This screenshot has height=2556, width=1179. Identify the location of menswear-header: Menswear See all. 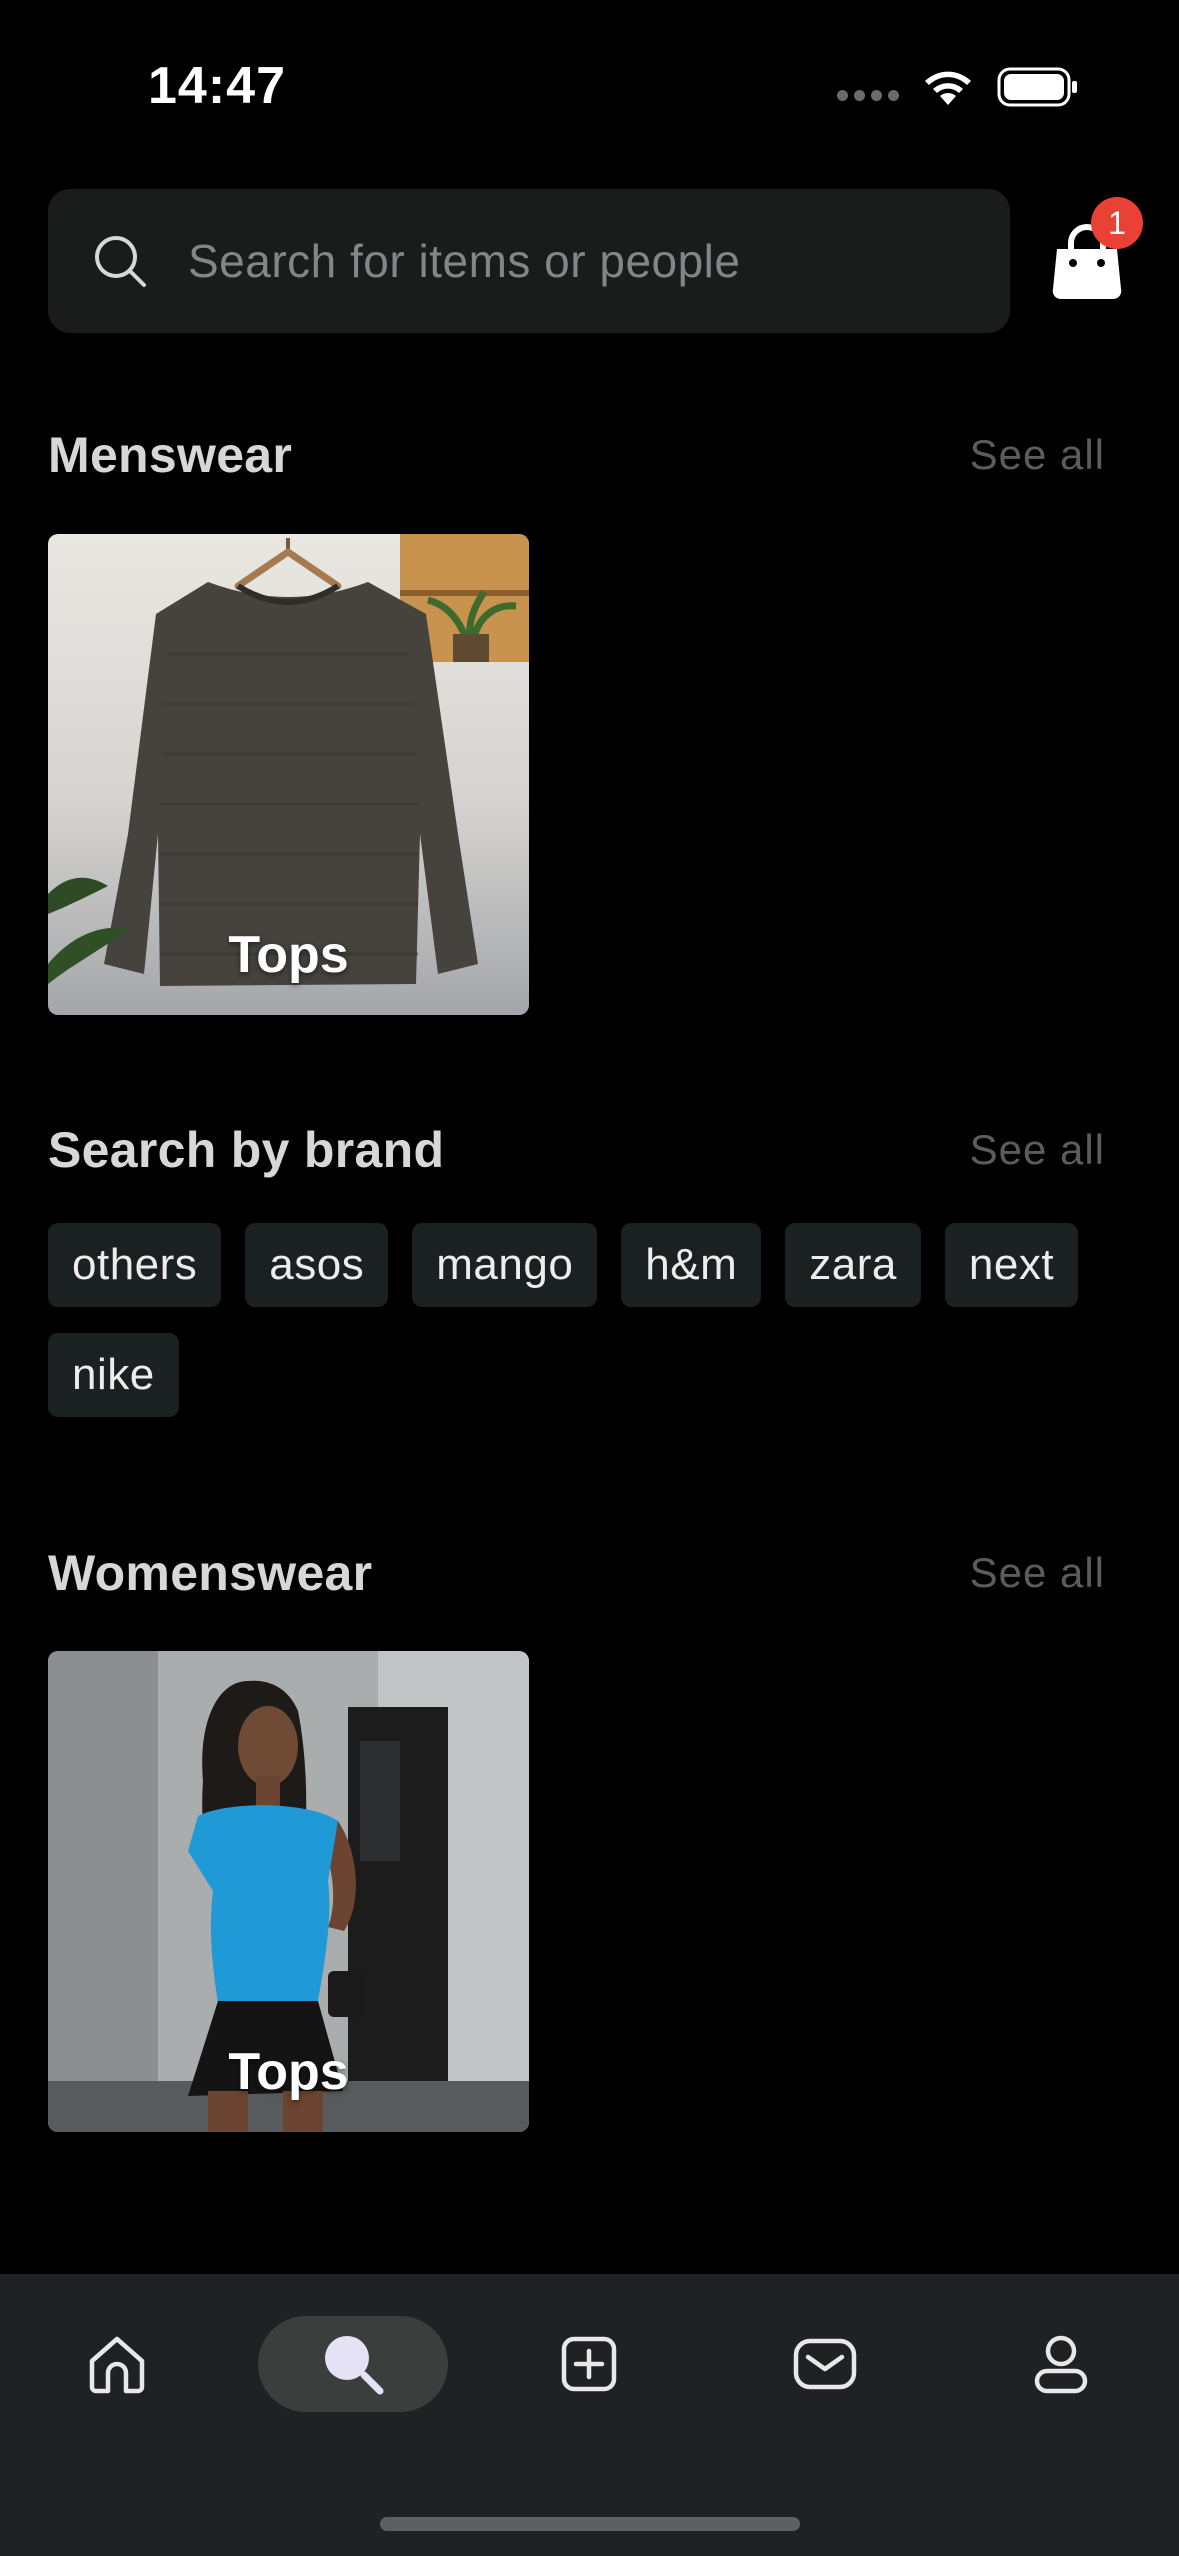
(576, 455).